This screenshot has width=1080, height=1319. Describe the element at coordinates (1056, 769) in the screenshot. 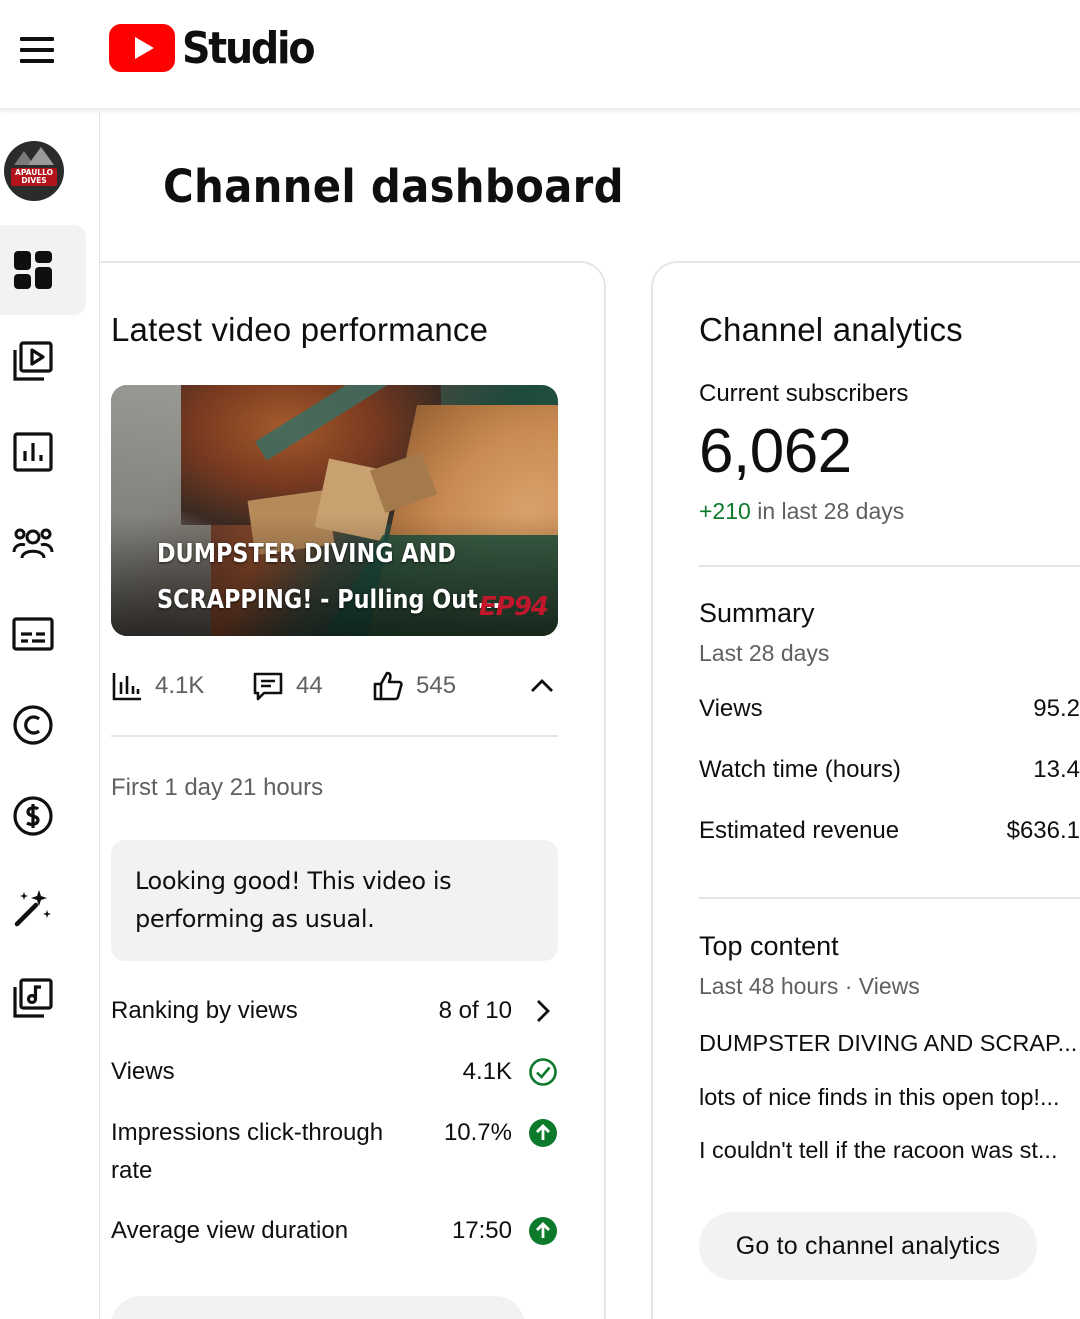

I see `summary-value: 13.4` at that location.